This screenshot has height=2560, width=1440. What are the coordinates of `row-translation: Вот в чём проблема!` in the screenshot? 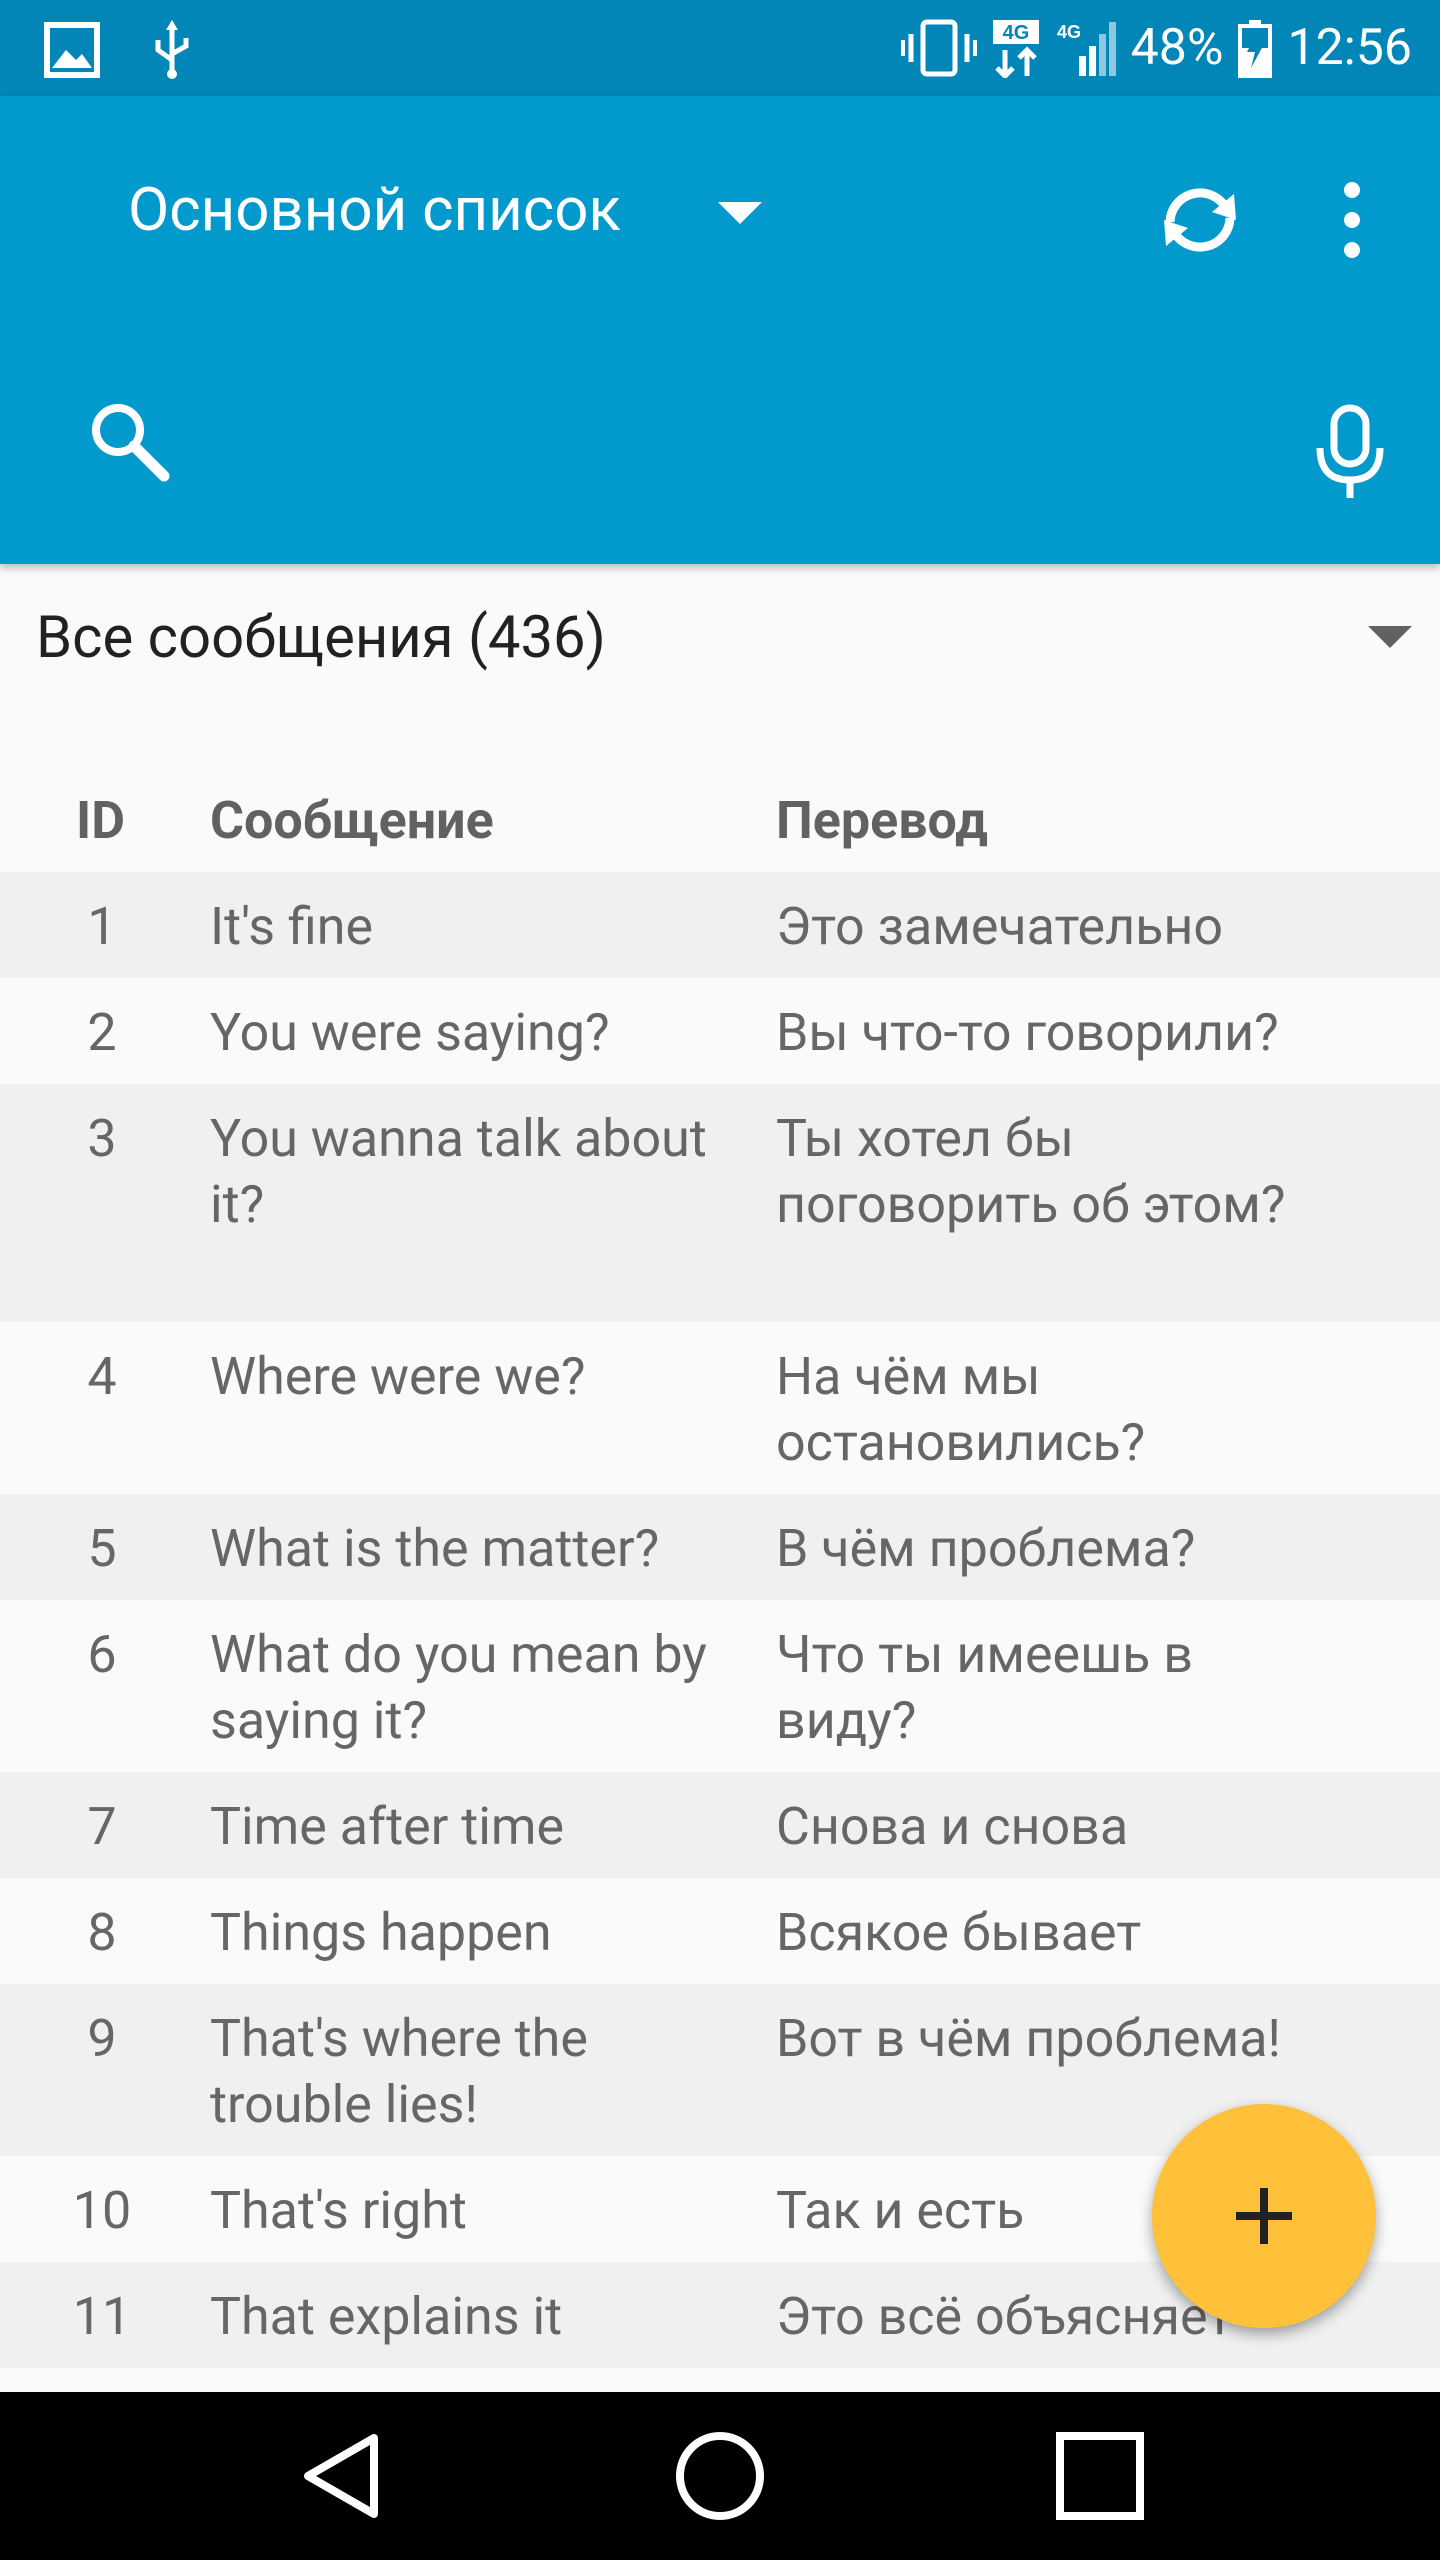 It's located at (1028, 2038).